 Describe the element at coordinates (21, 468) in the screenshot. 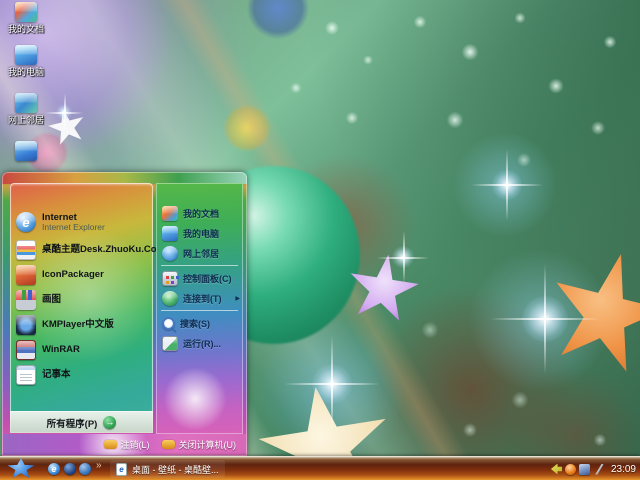

I see `start-button` at that location.